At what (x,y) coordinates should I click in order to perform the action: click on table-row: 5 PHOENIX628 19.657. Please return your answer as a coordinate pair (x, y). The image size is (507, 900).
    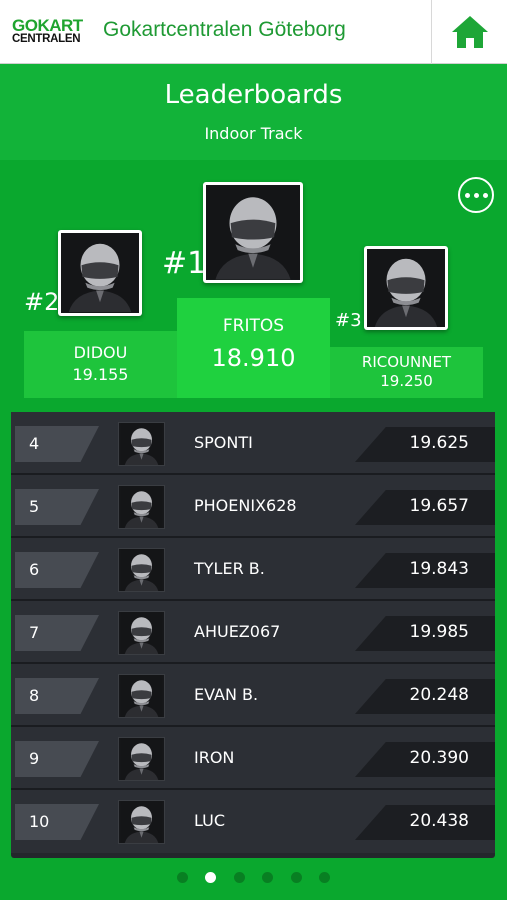
    Looking at the image, I should click on (253, 506).